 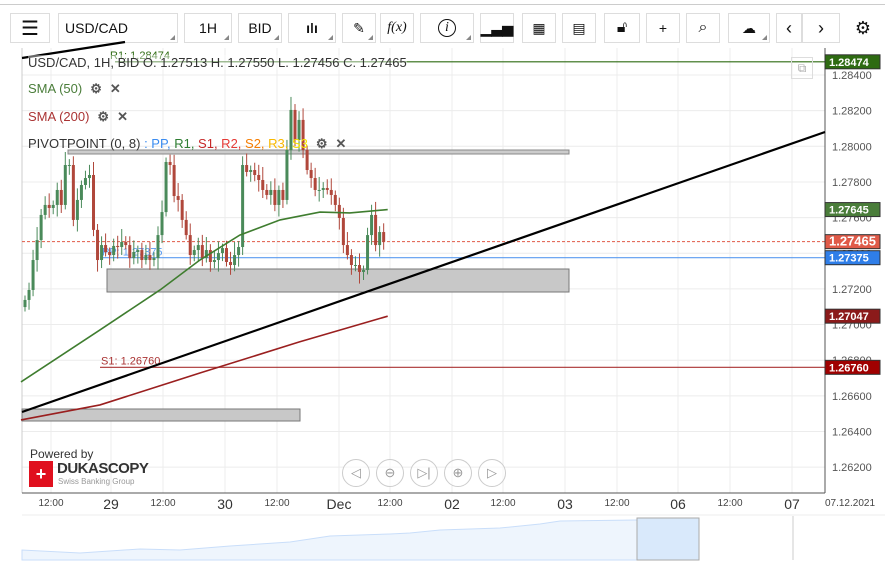 What do you see at coordinates (182, 143) in the screenshot?
I see `pivot-item: R1,` at bounding box center [182, 143].